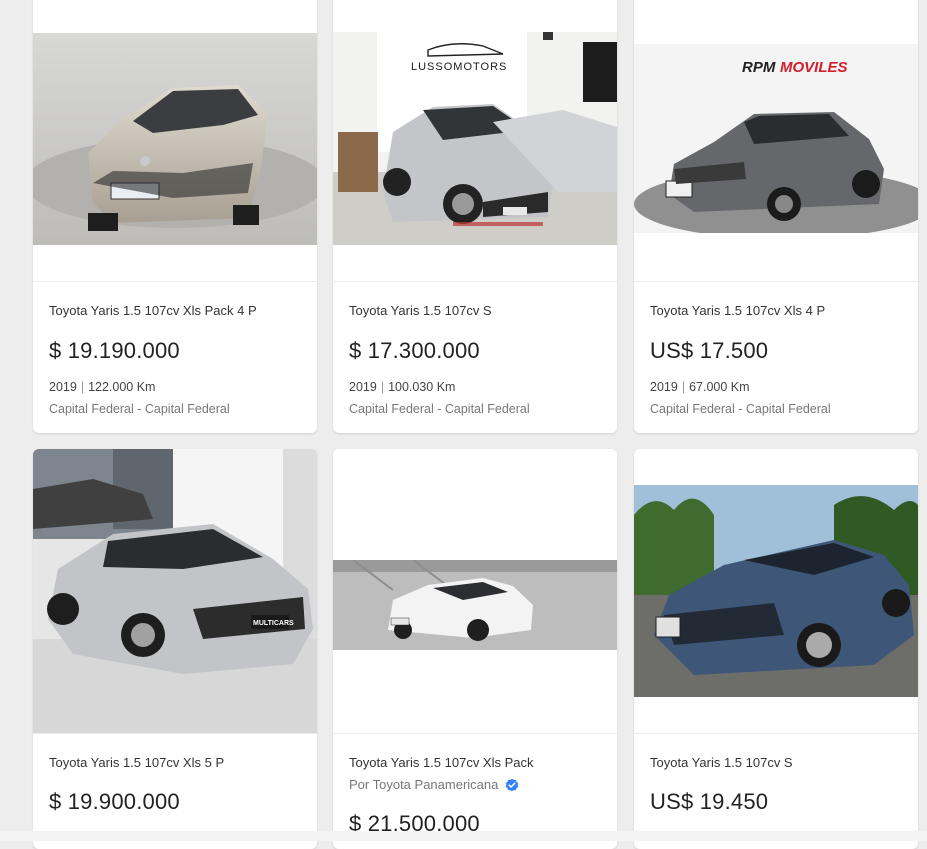 This screenshot has height=849, width=927. Describe the element at coordinates (122, 387) in the screenshot. I see `listing-km: 122.000 Km` at that location.